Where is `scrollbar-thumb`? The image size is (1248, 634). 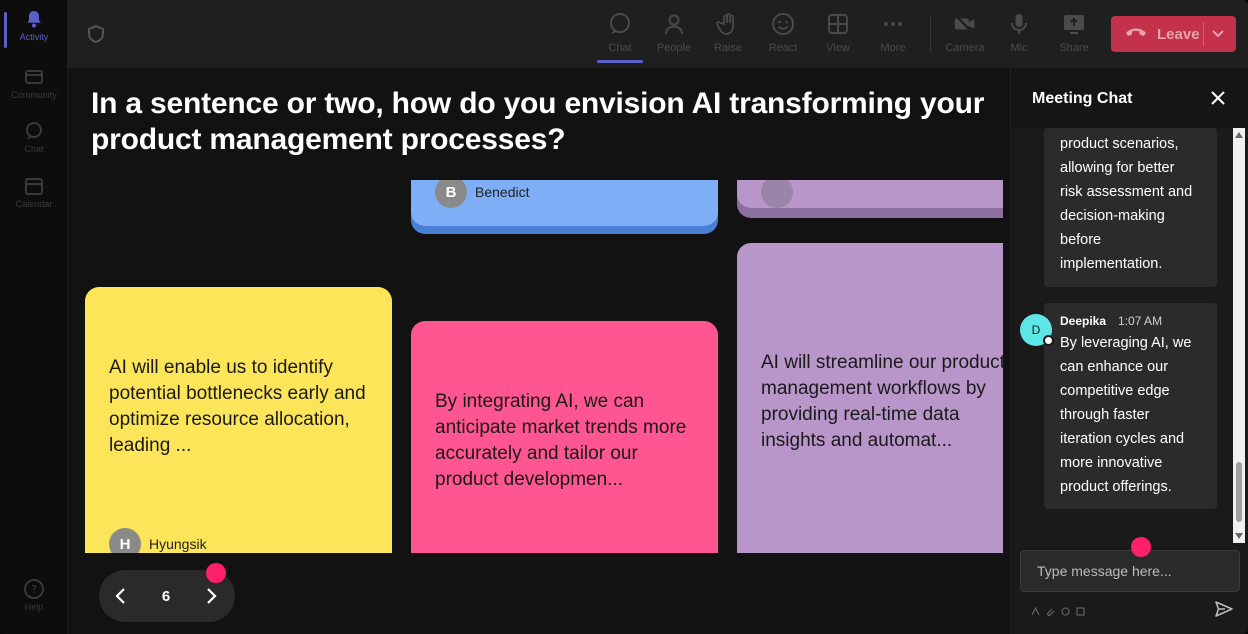 scrollbar-thumb is located at coordinates (1239, 492).